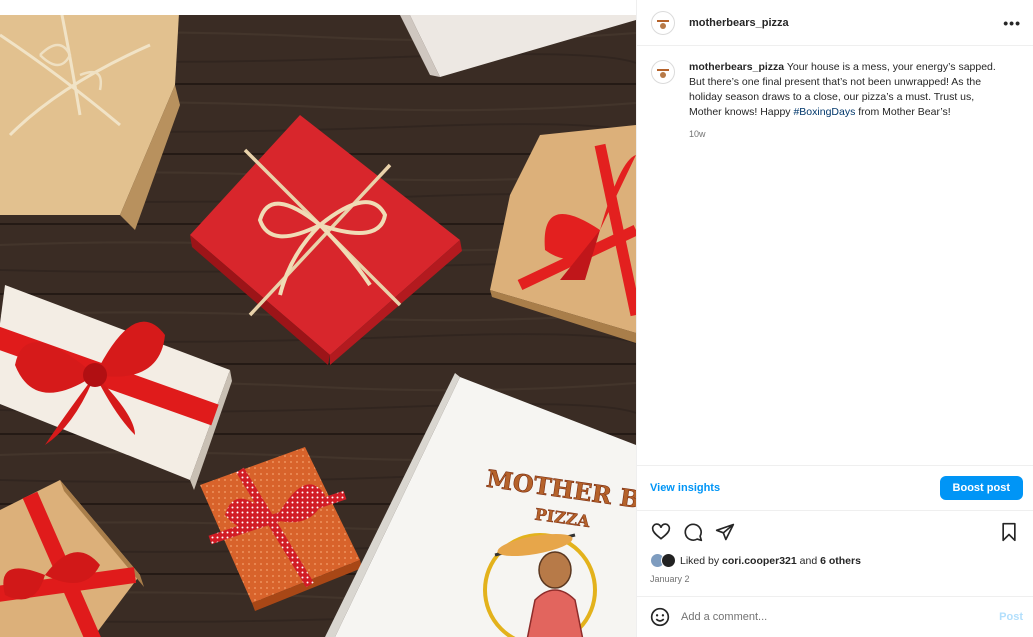 This screenshot has height=637, width=1033. Describe the element at coordinates (824, 112) in the screenshot. I see `hashtag-link: #BoxingDays` at that location.